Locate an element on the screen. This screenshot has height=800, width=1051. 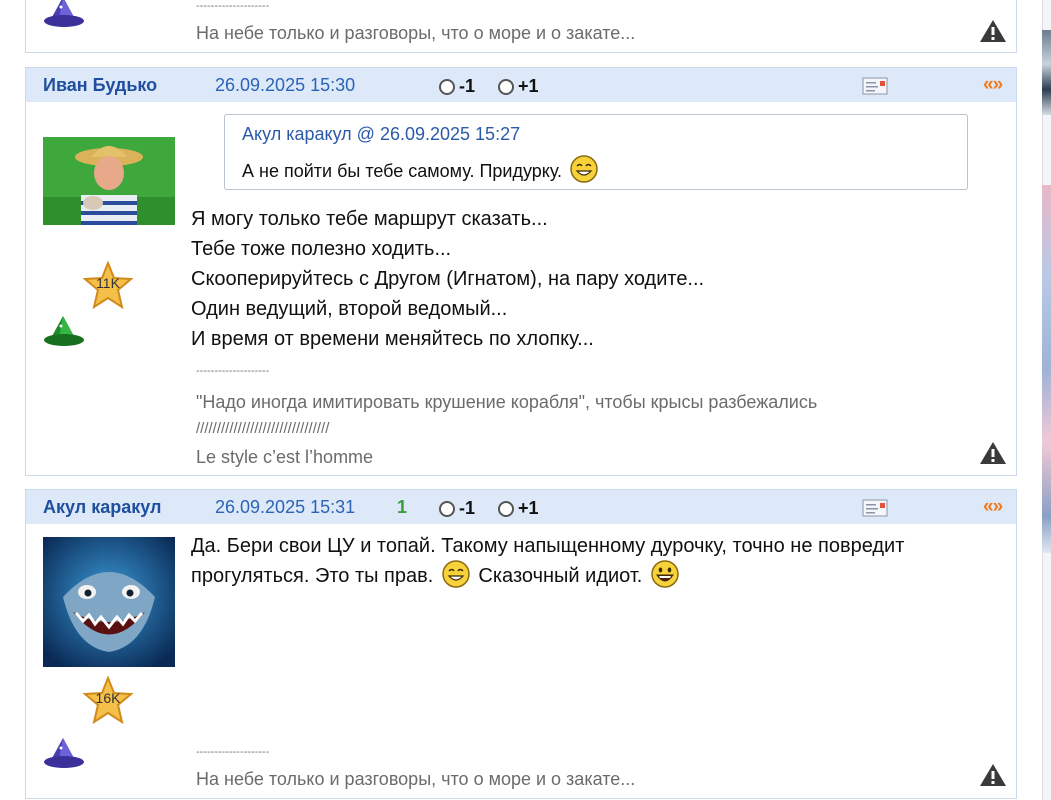
signature-line: //////////////////////////////// is located at coordinates (263, 428).